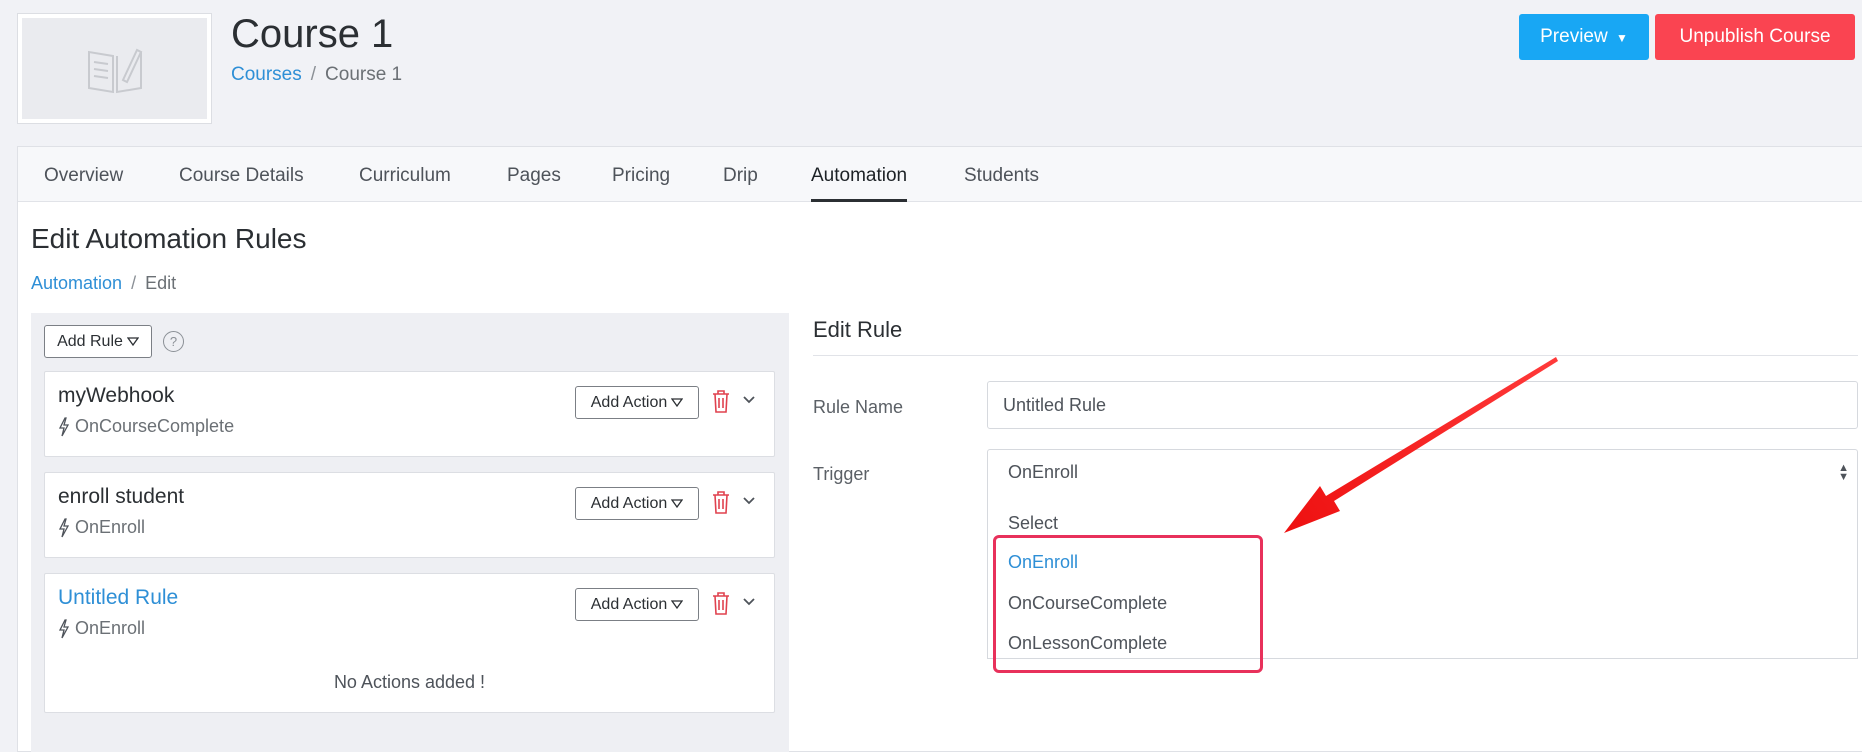 The width and height of the screenshot is (1862, 752). I want to click on unpublish-course-button: Unpublish Course, so click(1755, 37).